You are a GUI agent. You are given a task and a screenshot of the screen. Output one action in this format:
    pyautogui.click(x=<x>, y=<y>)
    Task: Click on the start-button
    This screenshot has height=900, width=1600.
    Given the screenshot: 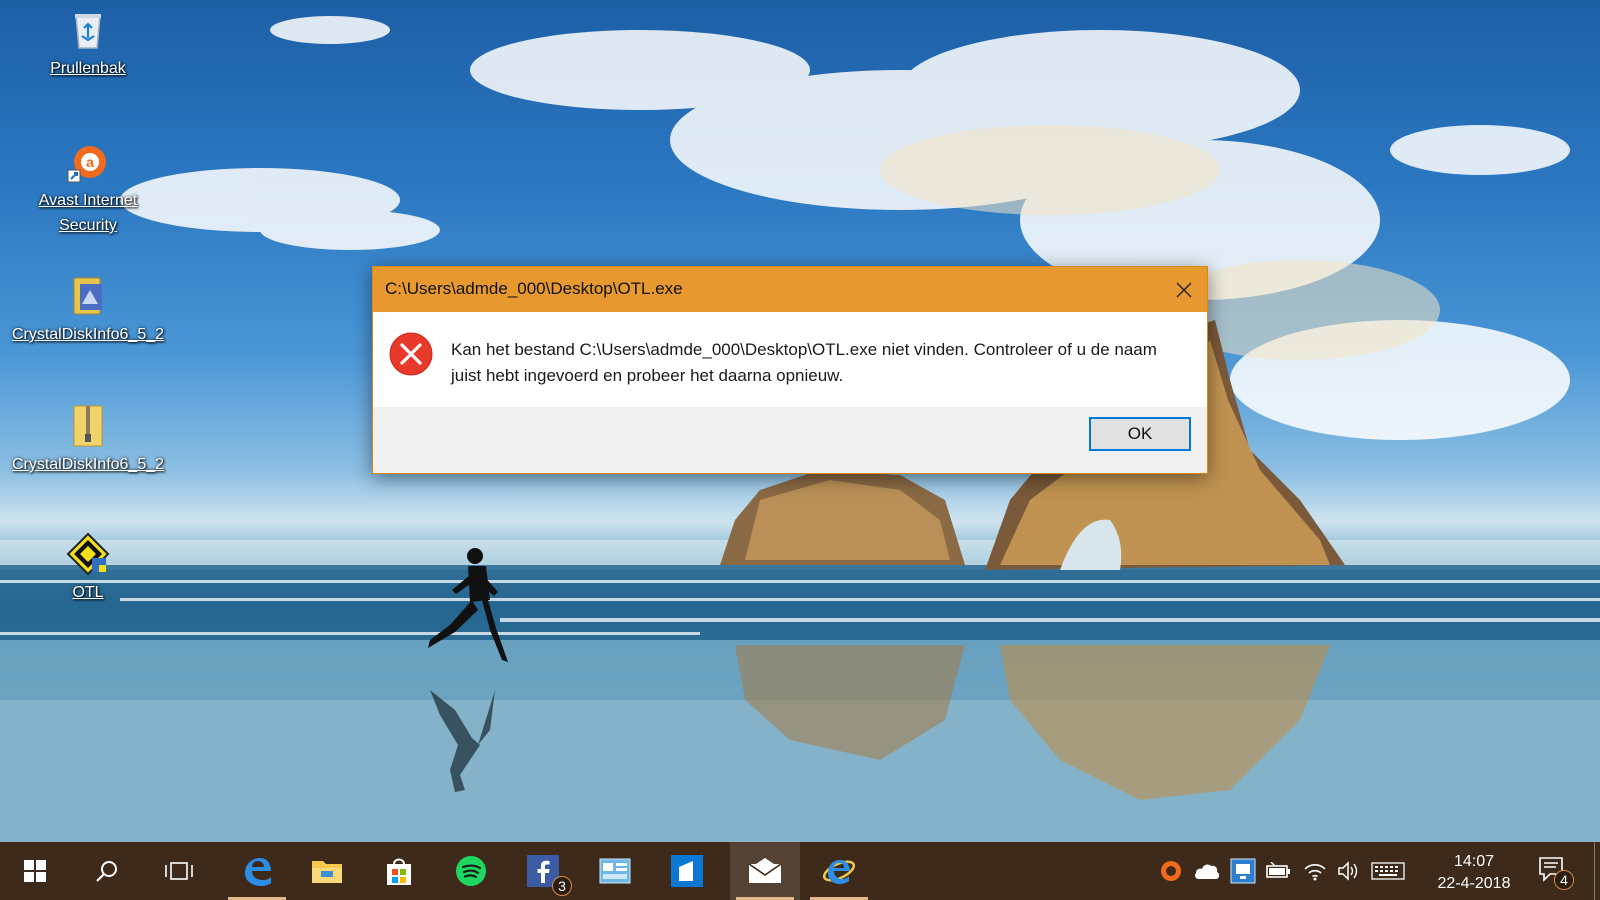 What is the action you would take?
    pyautogui.click(x=35, y=871)
    